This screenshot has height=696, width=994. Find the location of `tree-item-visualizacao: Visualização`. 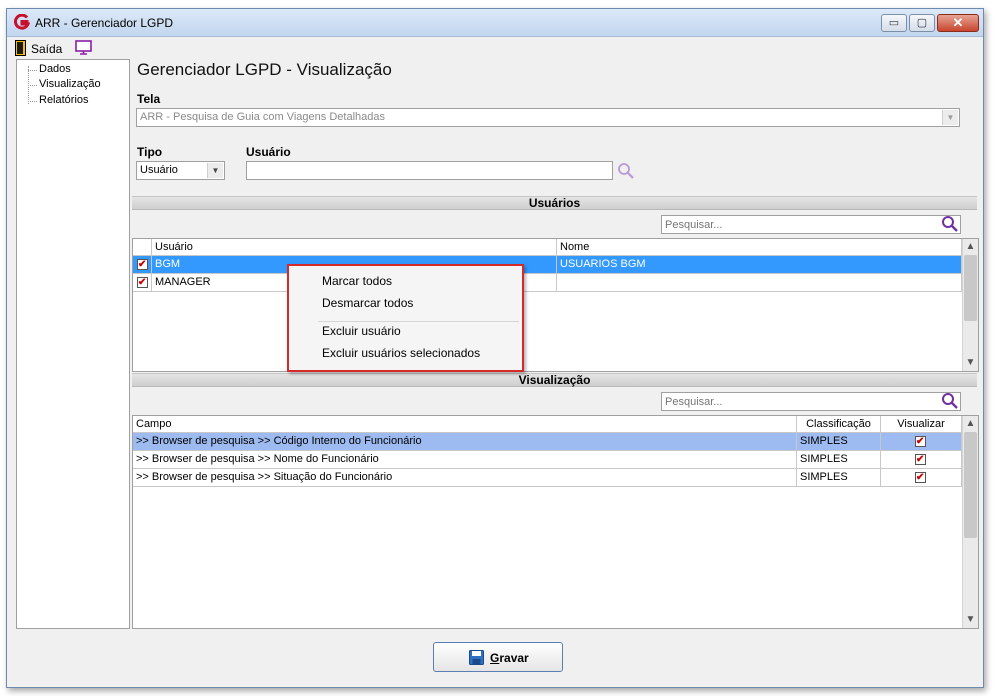

tree-item-visualizacao: Visualização is located at coordinates (70, 84).